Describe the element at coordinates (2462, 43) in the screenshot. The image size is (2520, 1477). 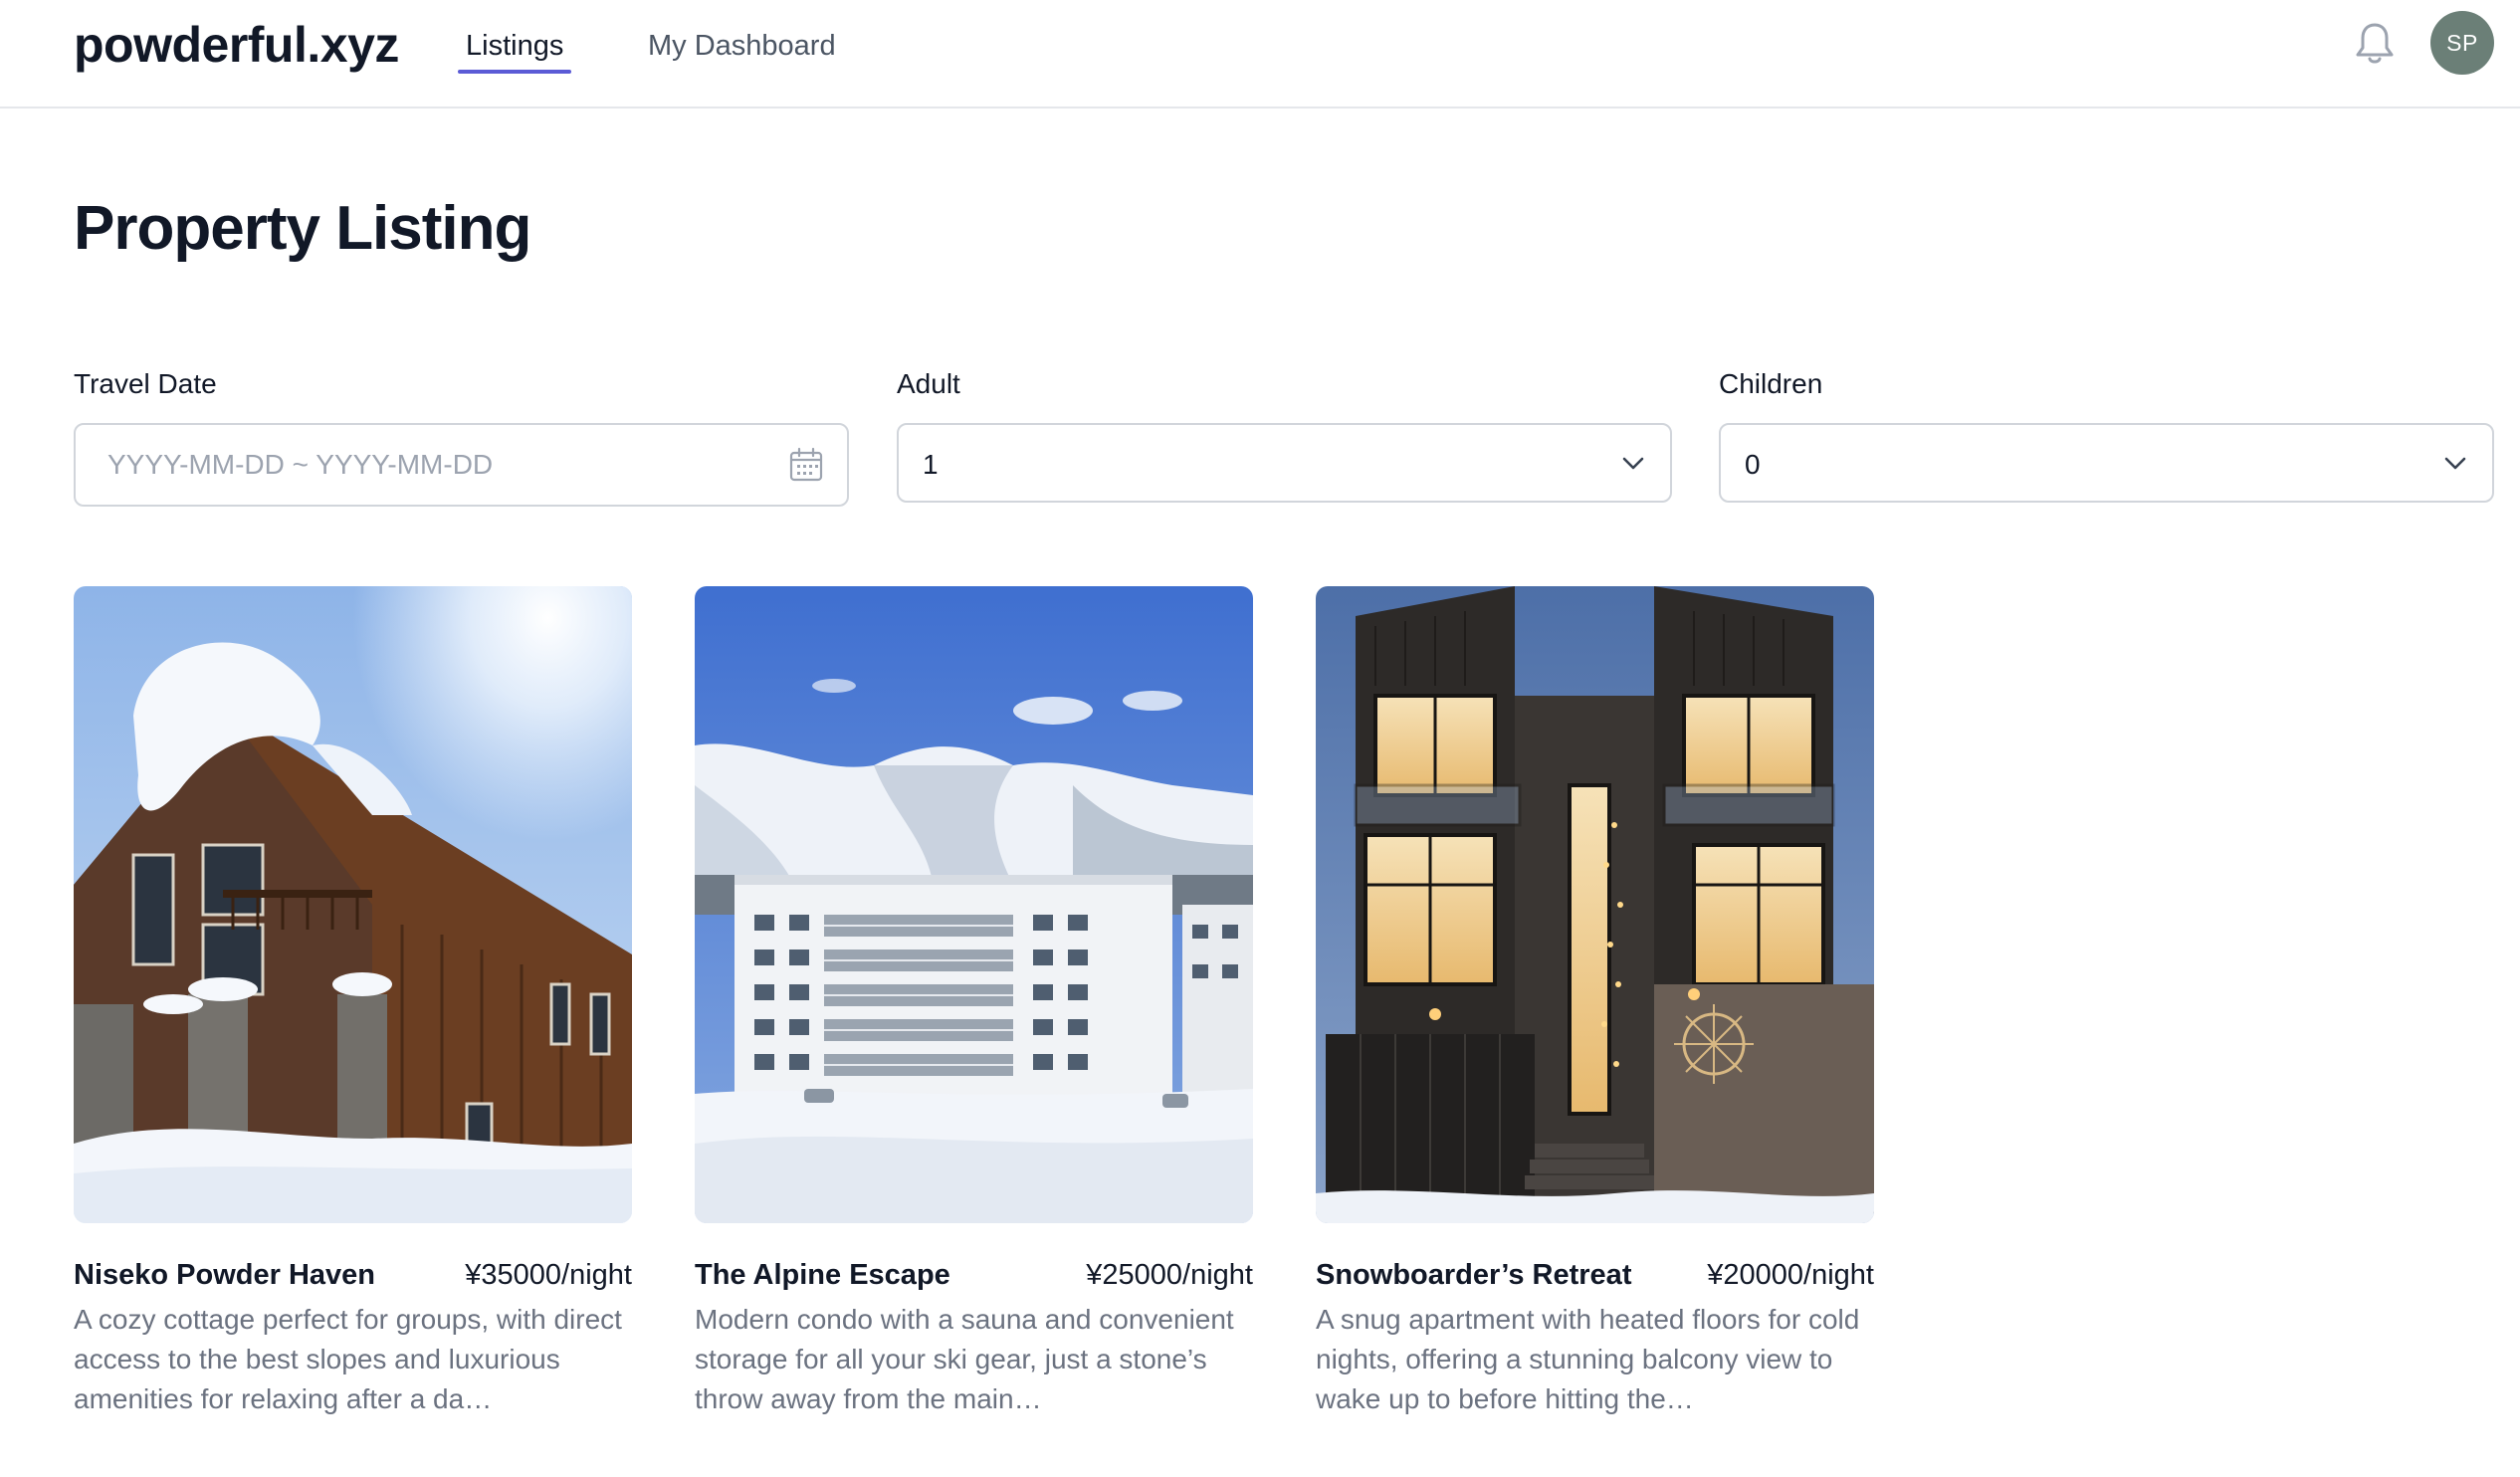
I see `user-avatar: SP` at that location.